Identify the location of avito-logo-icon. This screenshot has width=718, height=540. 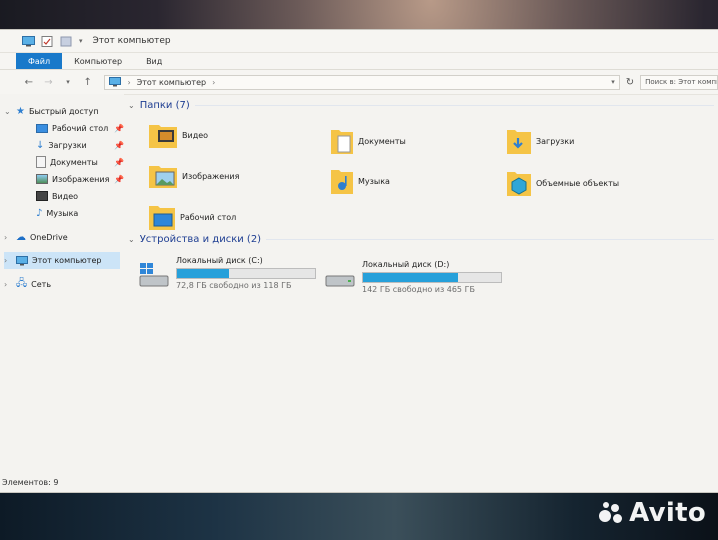
(610, 513).